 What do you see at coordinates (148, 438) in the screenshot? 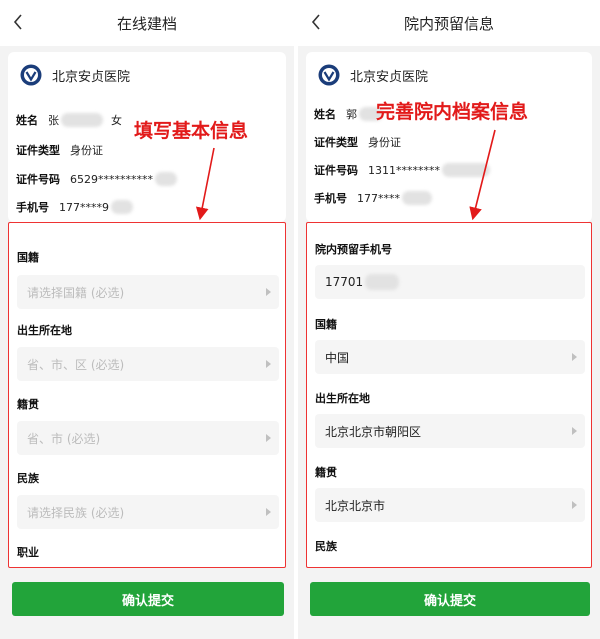
I see `native-place-select: 省、市 (必选)` at bounding box center [148, 438].